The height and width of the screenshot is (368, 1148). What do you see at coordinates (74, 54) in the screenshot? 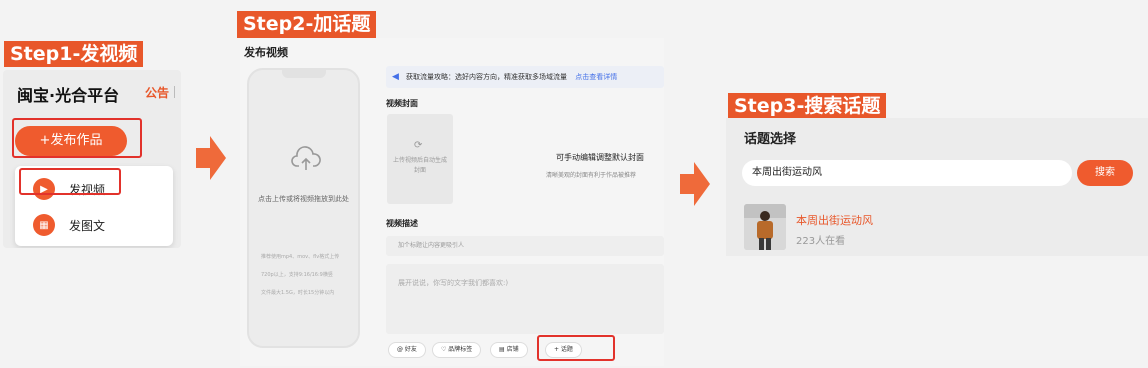
I see `step1-label: Step1-发视频` at bounding box center [74, 54].